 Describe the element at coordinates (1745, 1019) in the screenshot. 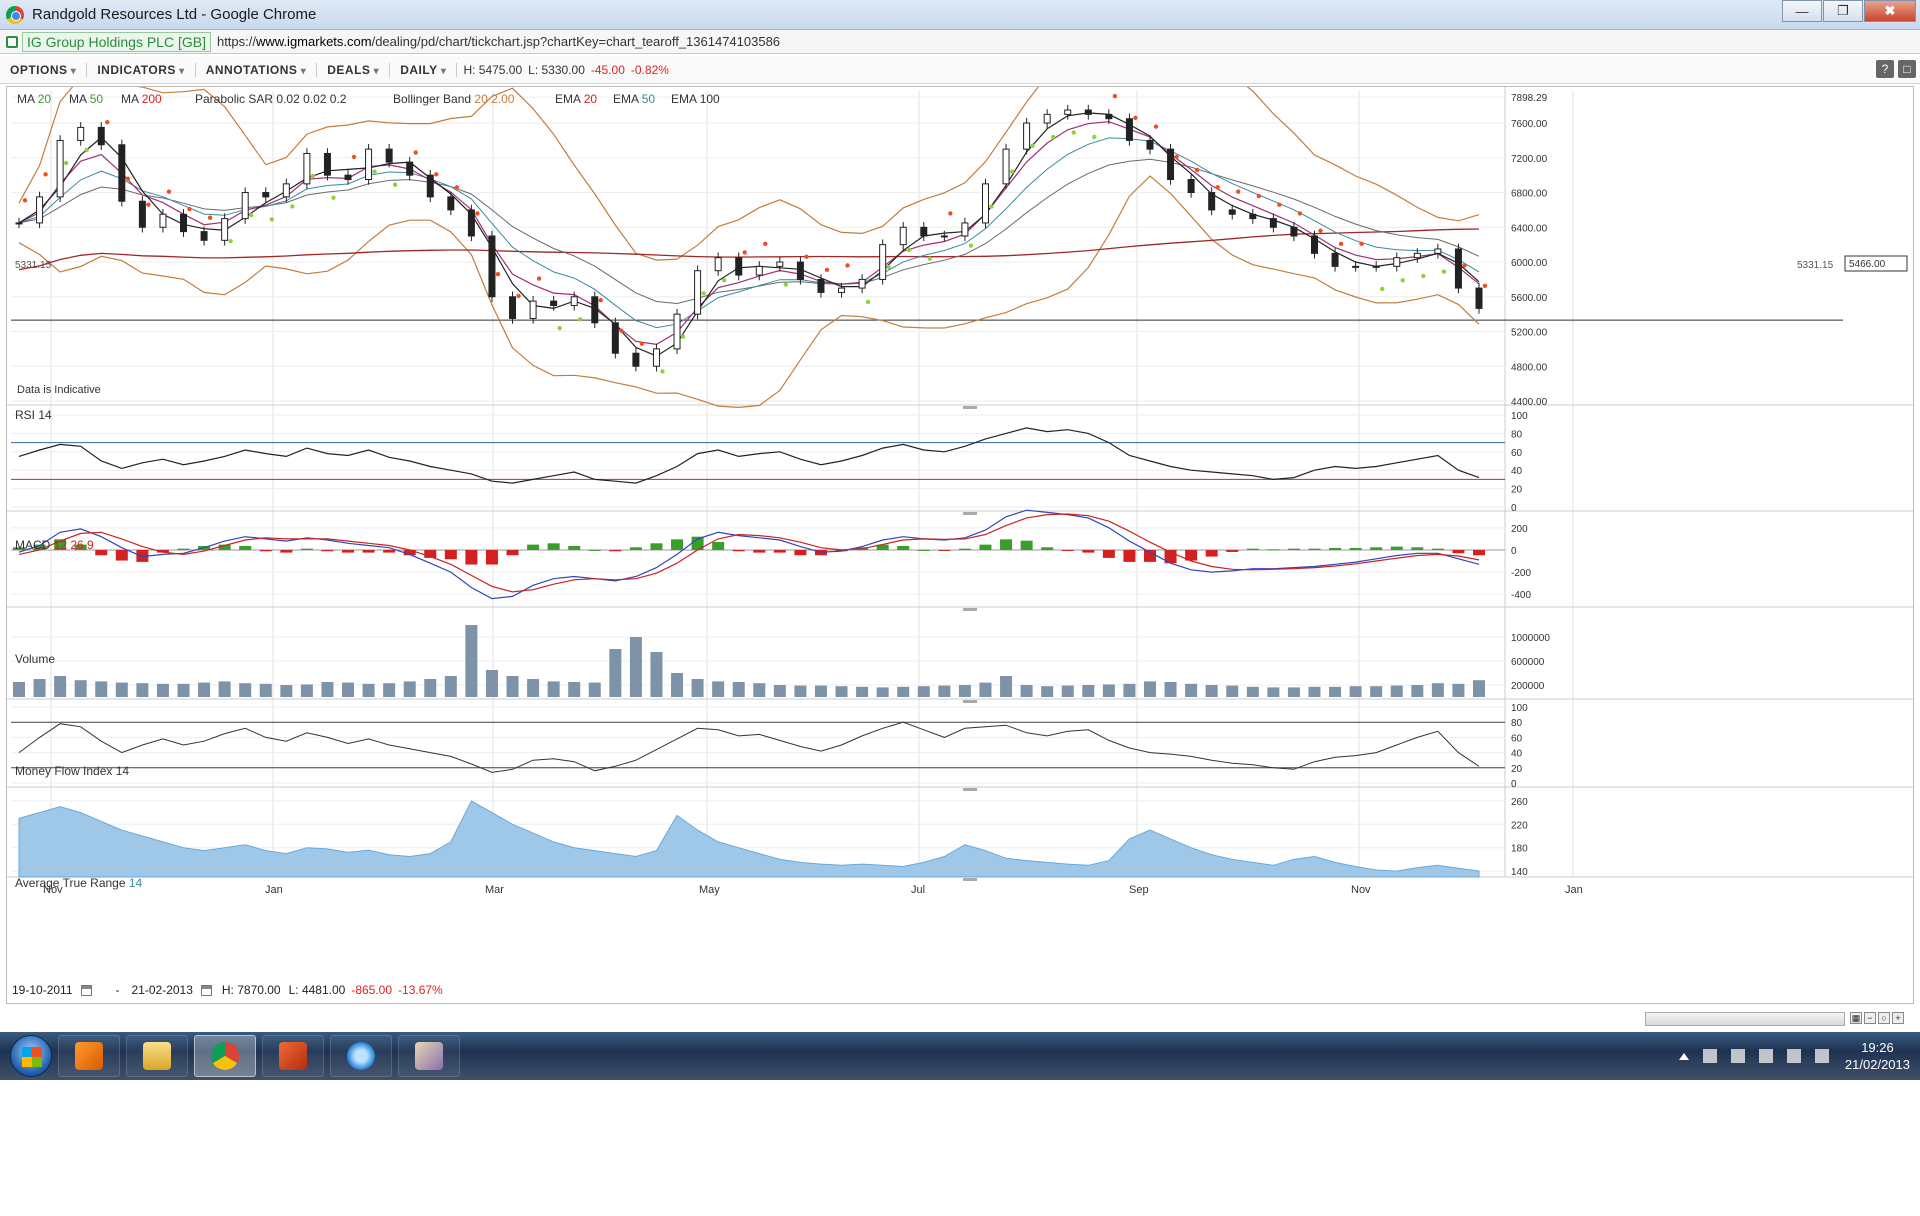

I see `chart-scrollbar` at that location.